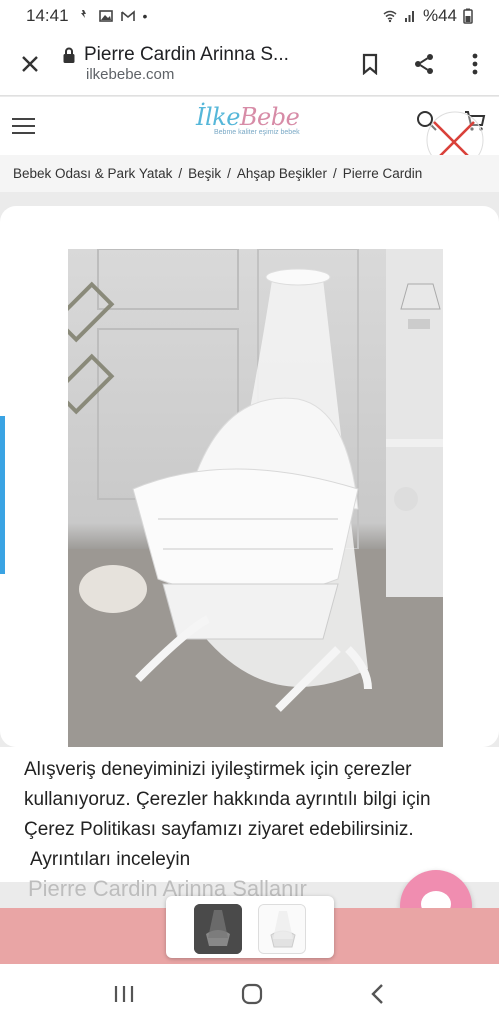 This screenshot has height=1024, width=499. I want to click on side-feedback-tab, so click(2, 495).